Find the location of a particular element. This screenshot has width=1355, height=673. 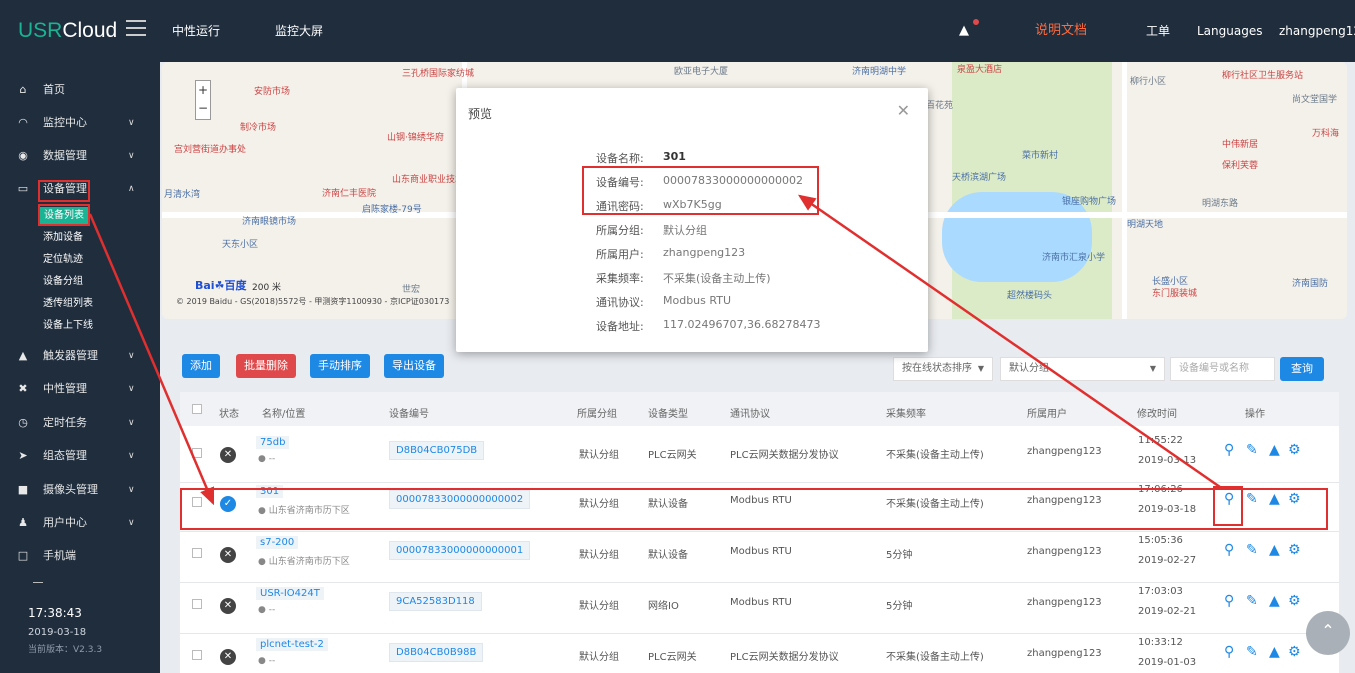

sidebar-item-users: ♟ 用户中心 ∨ is located at coordinates (80, 523).